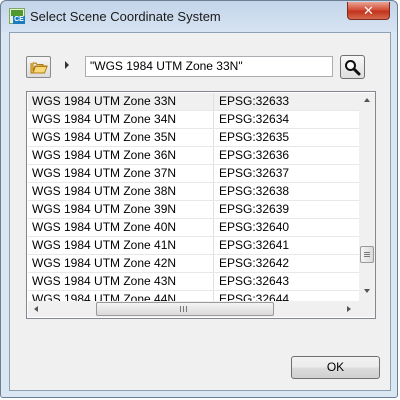 The height and width of the screenshot is (400, 400). What do you see at coordinates (285, 263) in the screenshot?
I see `epsg-code: EPSG:32642` at bounding box center [285, 263].